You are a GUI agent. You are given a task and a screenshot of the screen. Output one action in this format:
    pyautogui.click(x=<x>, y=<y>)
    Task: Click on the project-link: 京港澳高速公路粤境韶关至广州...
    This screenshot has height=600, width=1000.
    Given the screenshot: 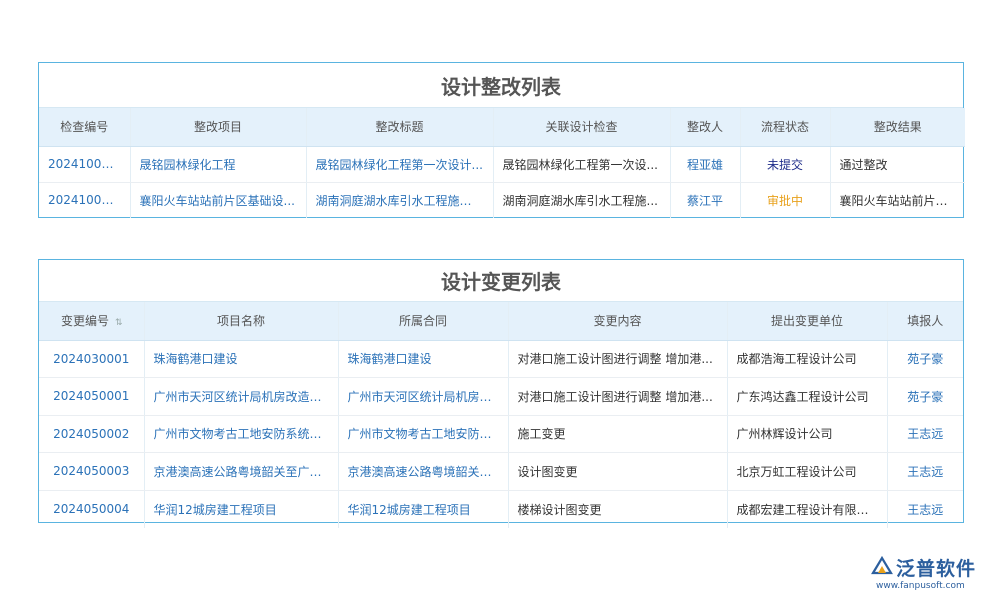 What is the action you would take?
    pyautogui.click(x=241, y=472)
    